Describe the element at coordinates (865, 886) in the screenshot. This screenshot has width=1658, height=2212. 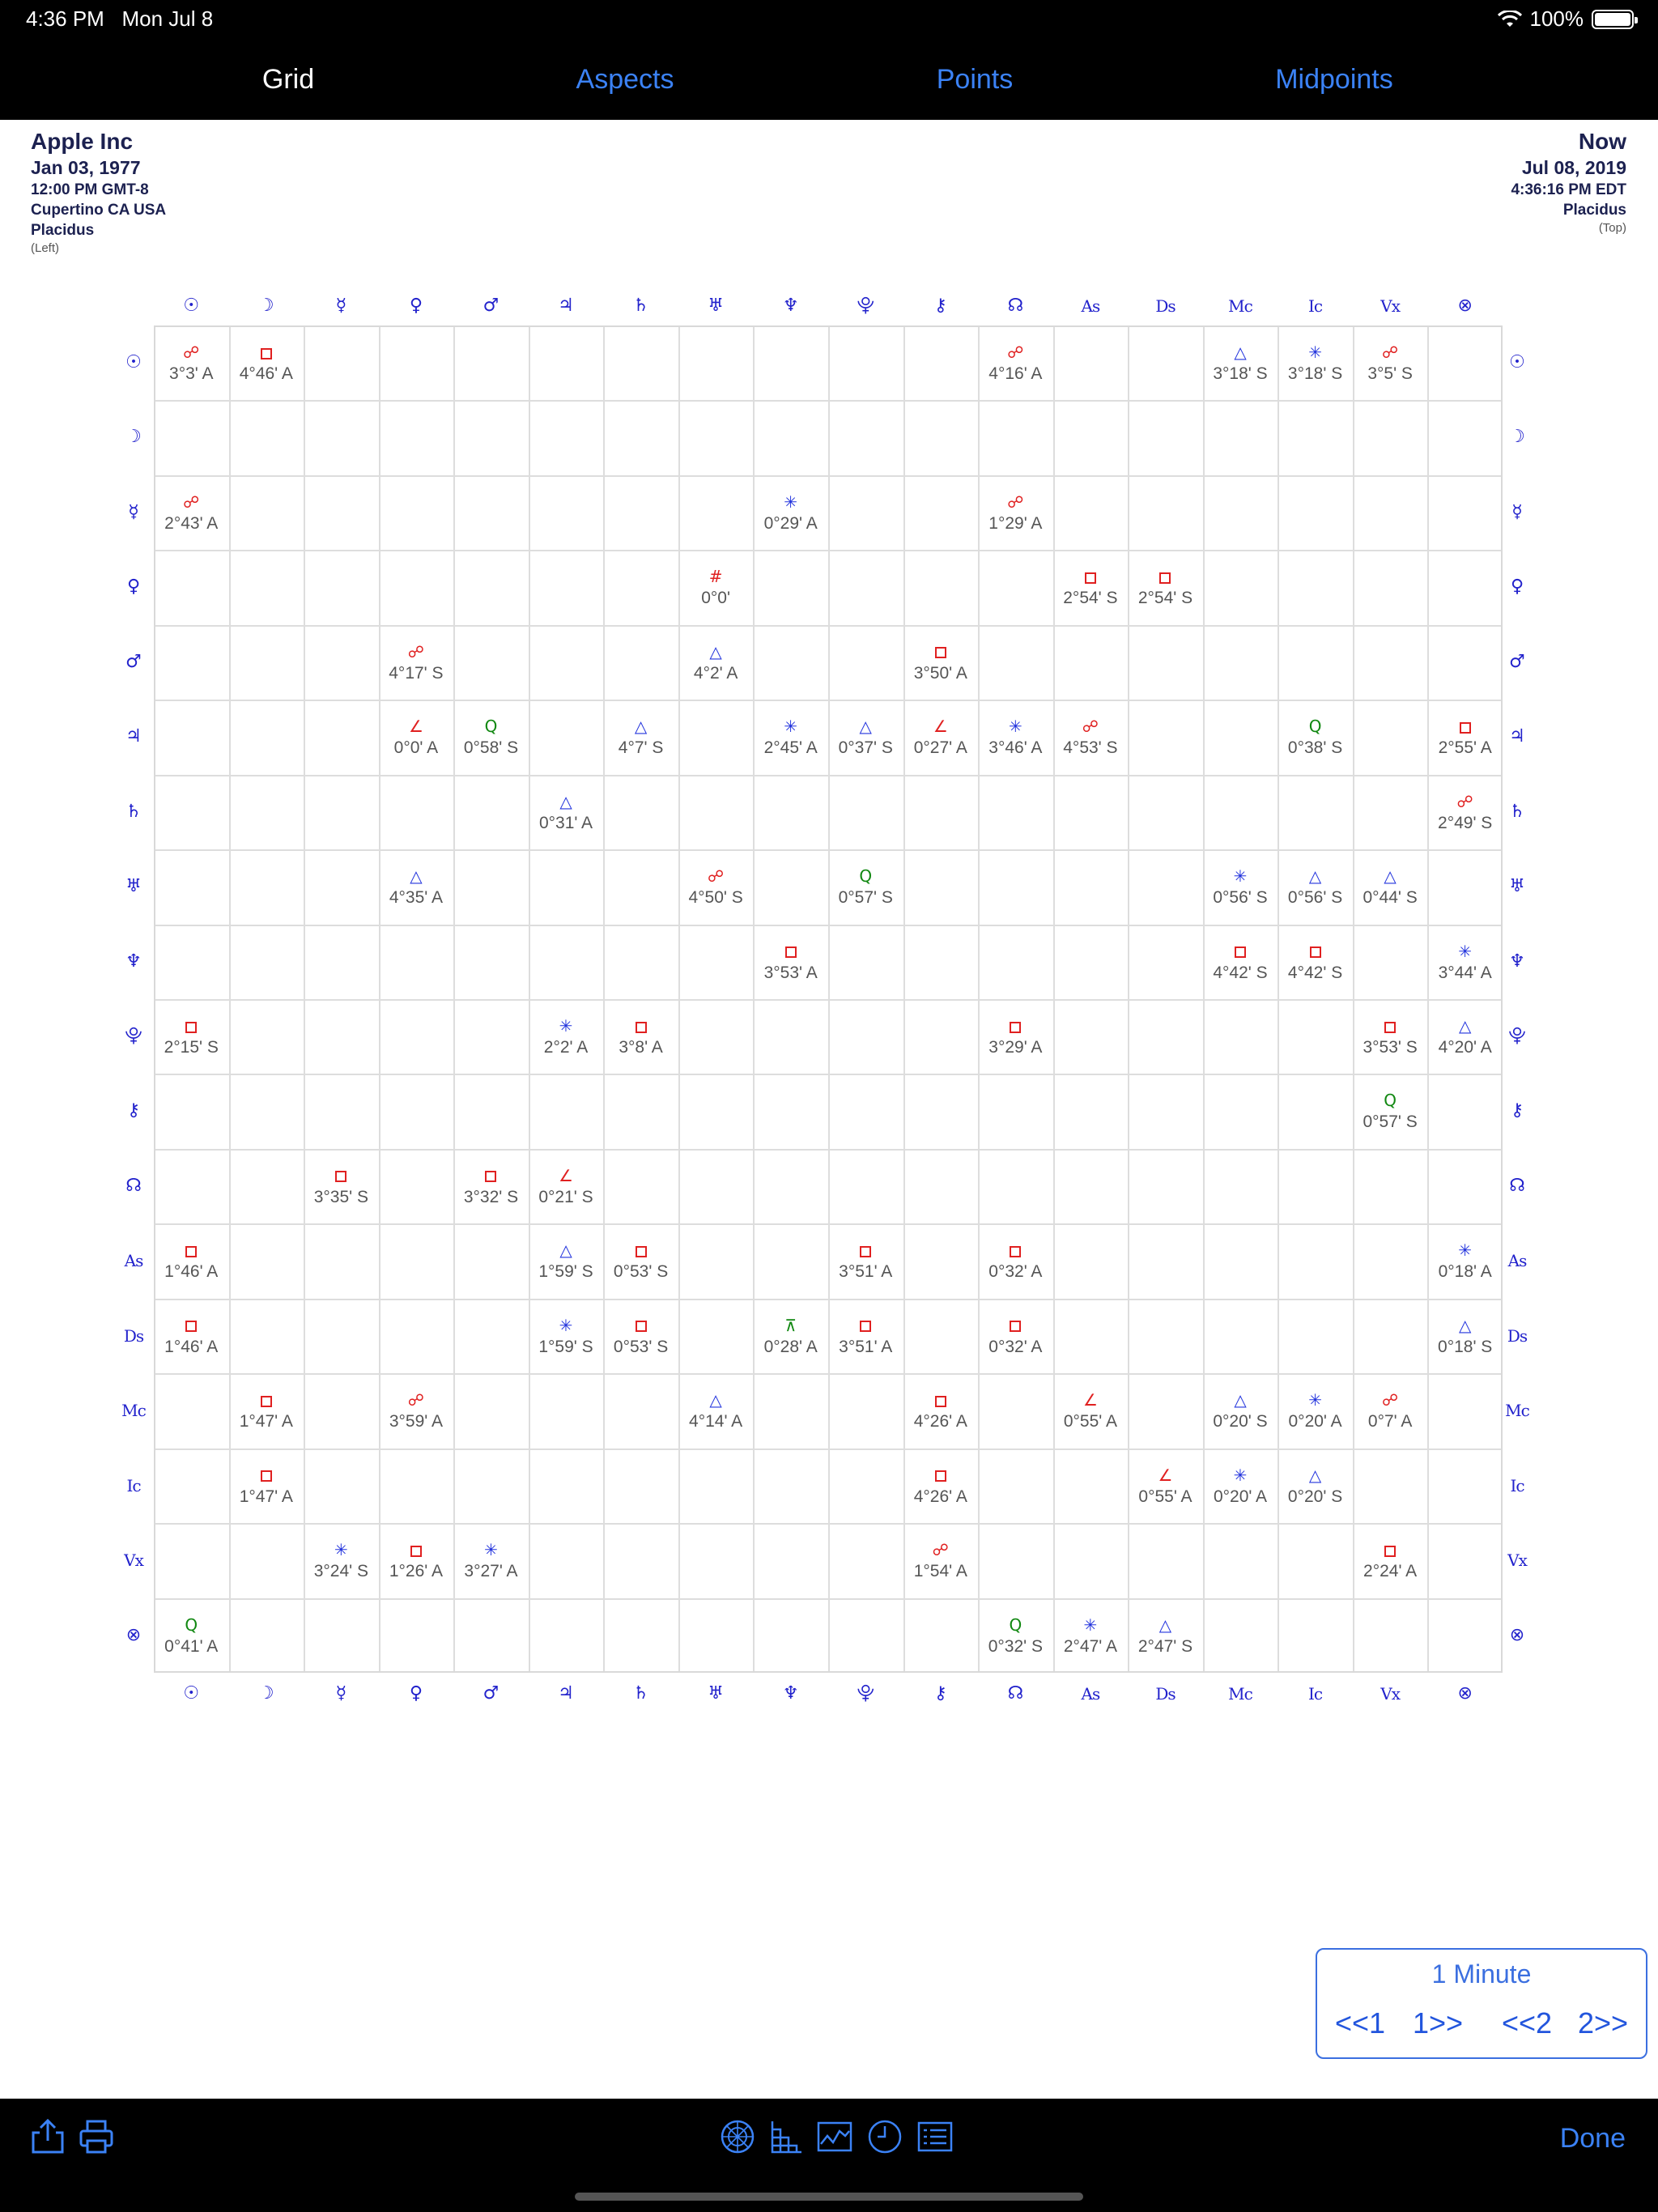
I see `aspect-cell-uranus-pluto: Q 0°57' S` at that location.